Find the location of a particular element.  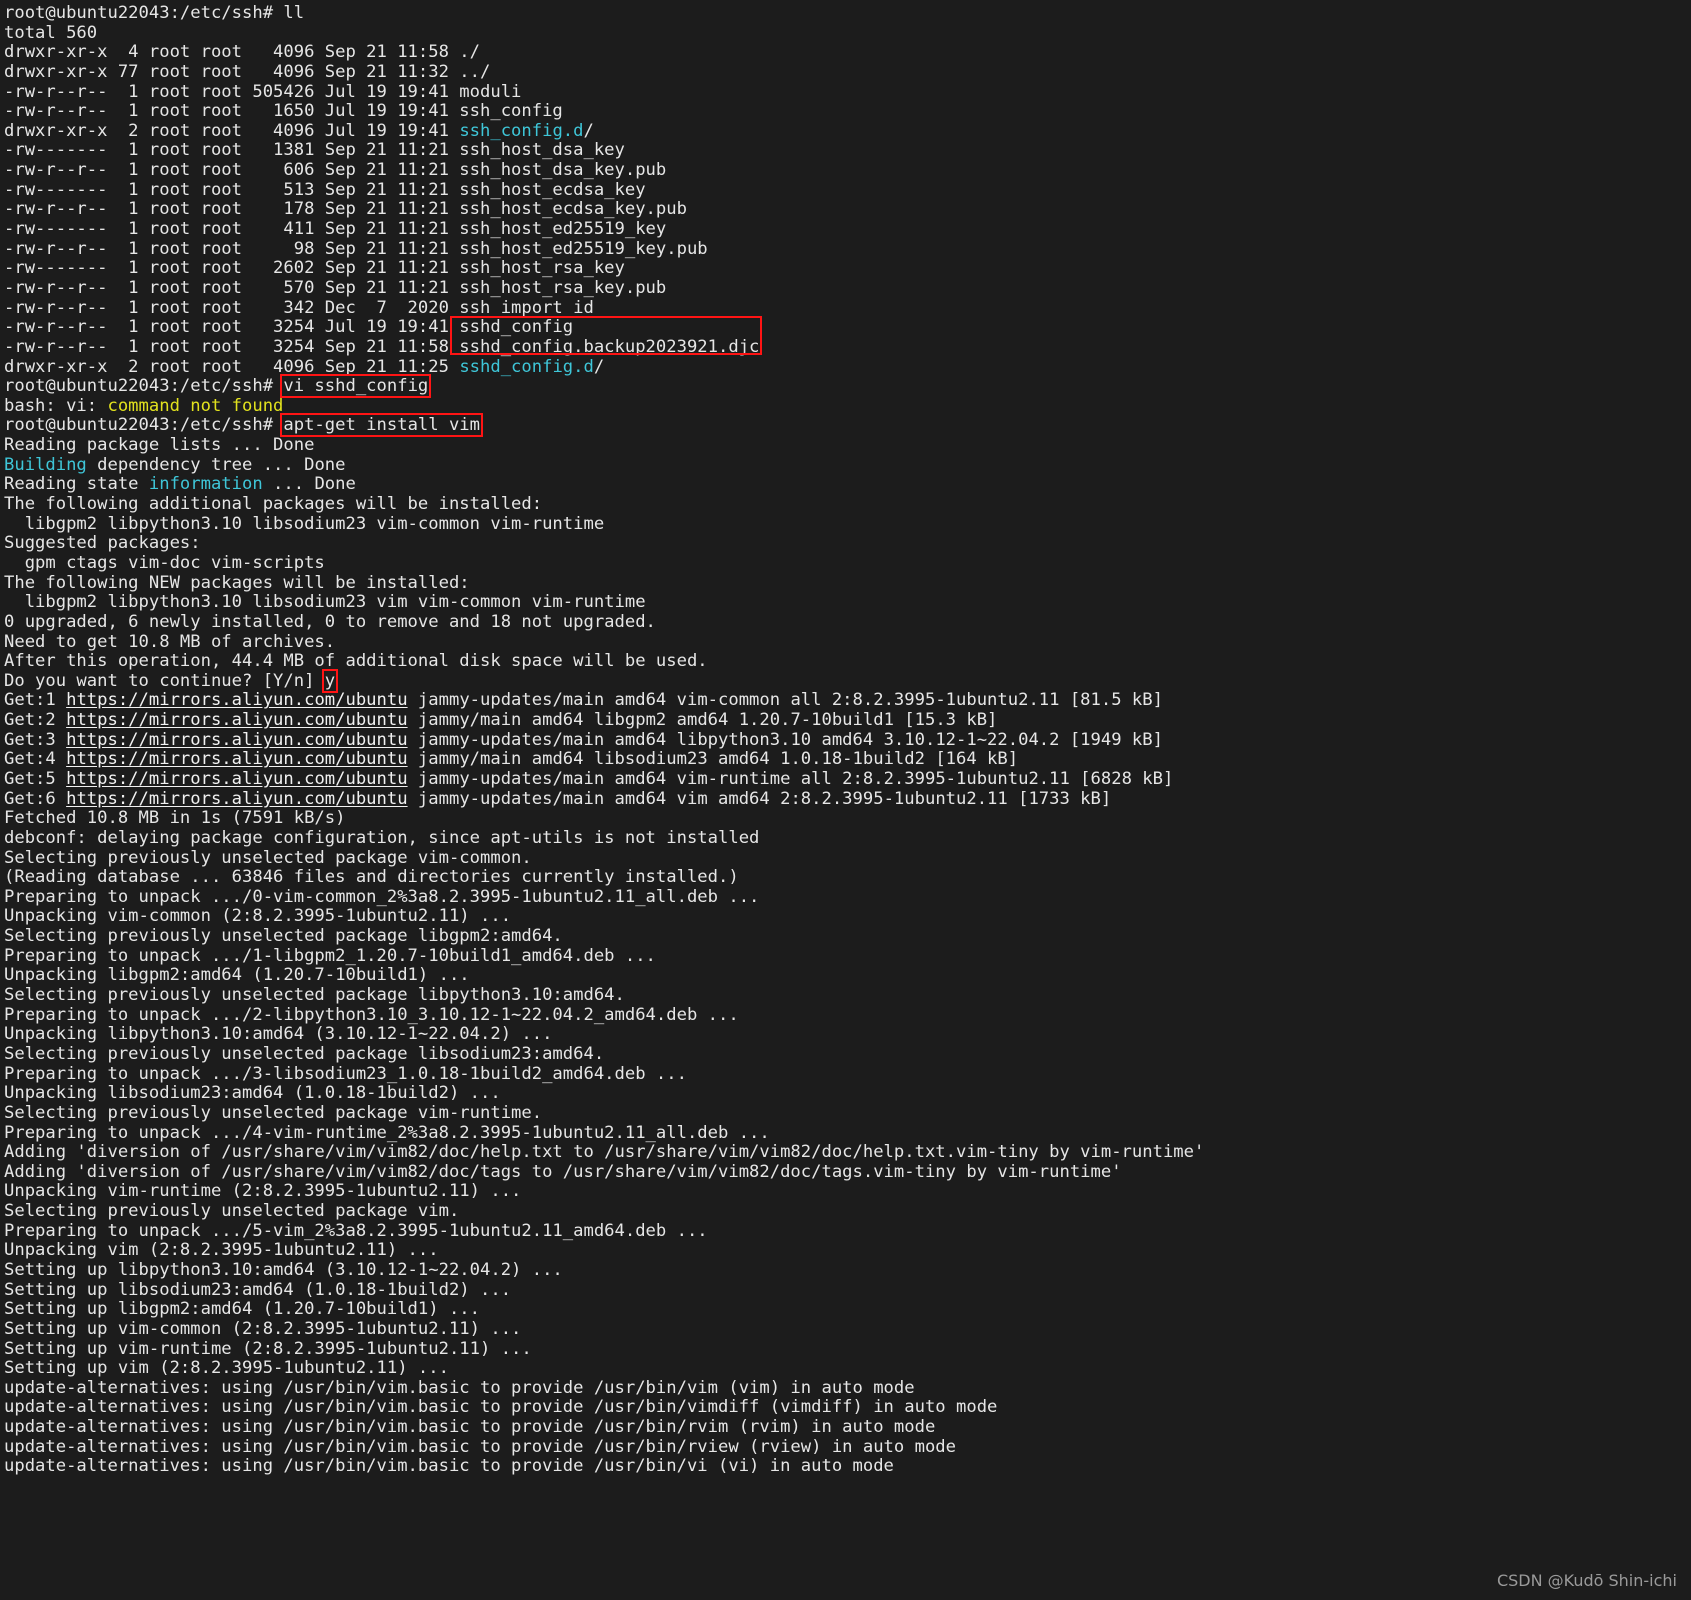

terminal-text: ... Done is located at coordinates (309, 484).